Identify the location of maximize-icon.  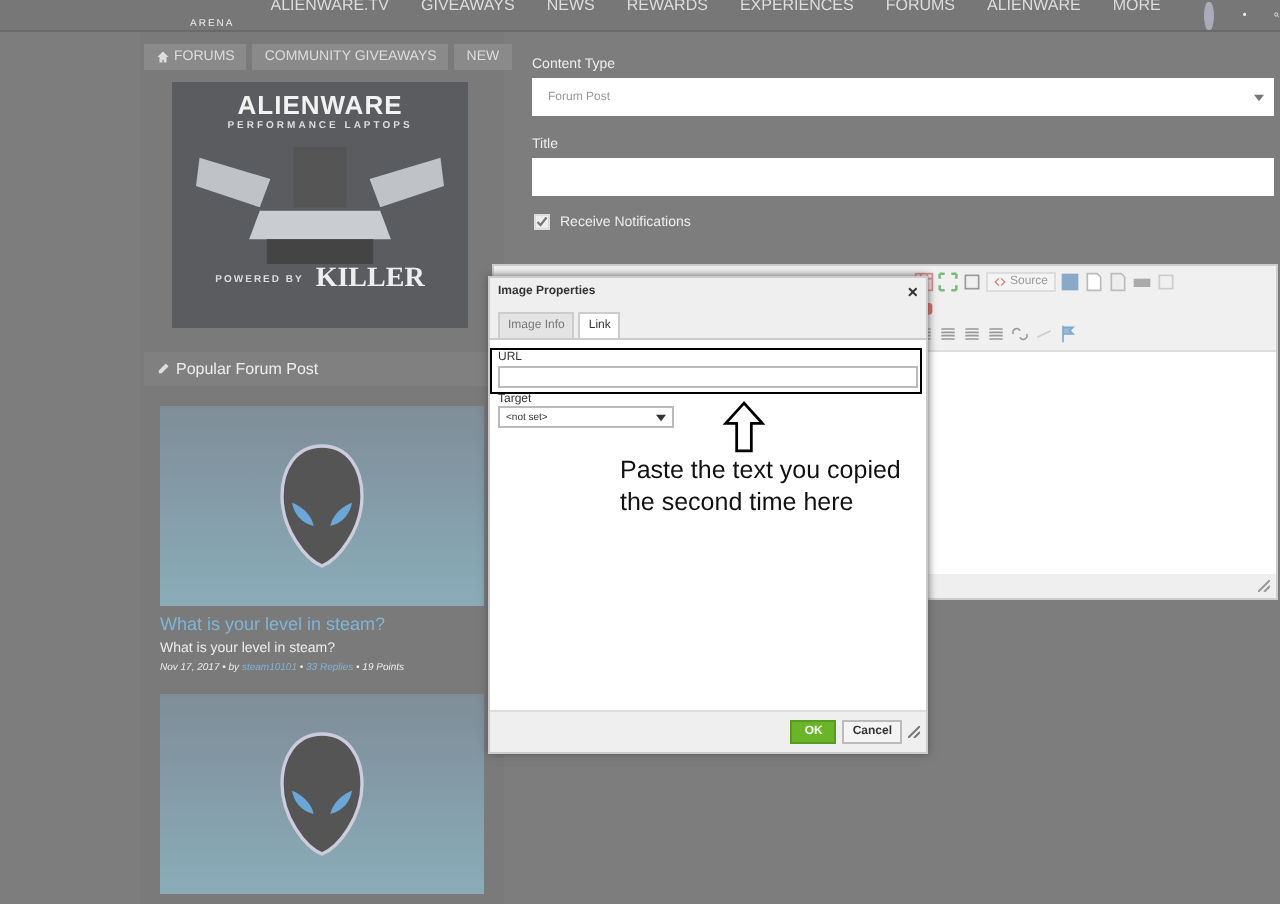
(948, 282).